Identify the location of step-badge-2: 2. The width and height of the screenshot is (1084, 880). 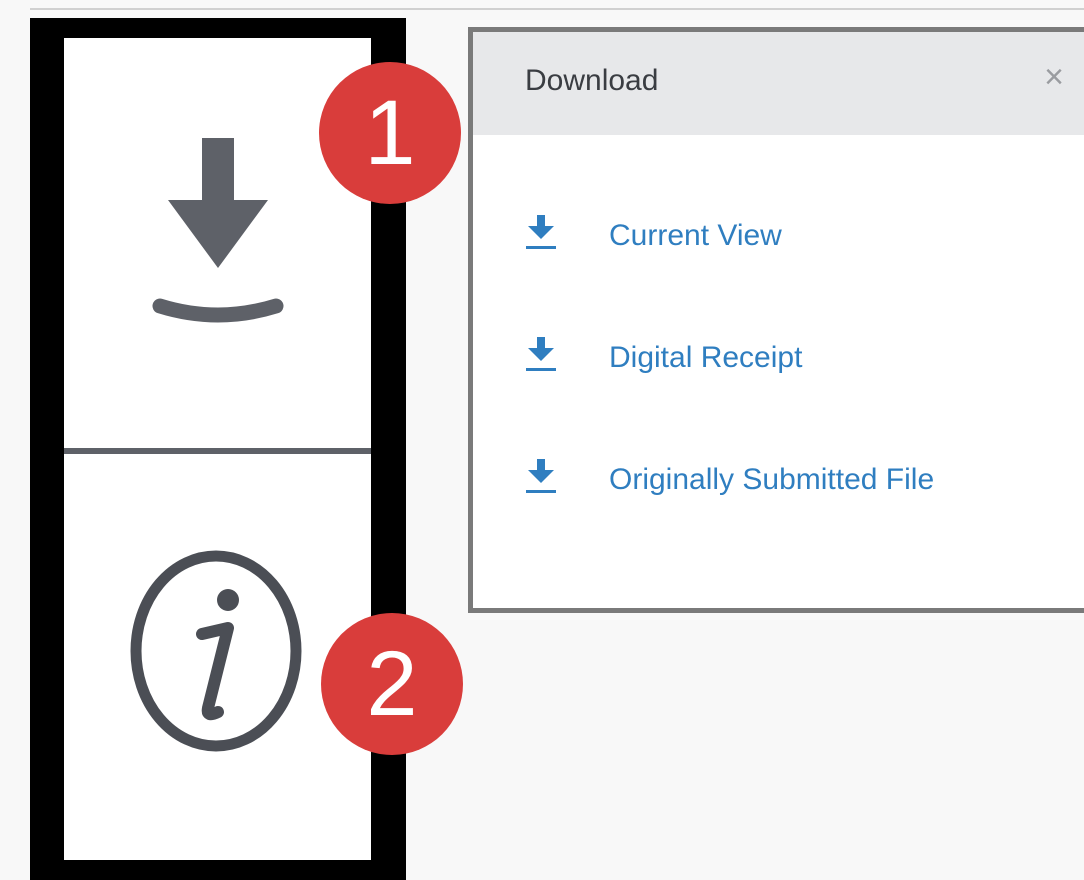
(392, 684).